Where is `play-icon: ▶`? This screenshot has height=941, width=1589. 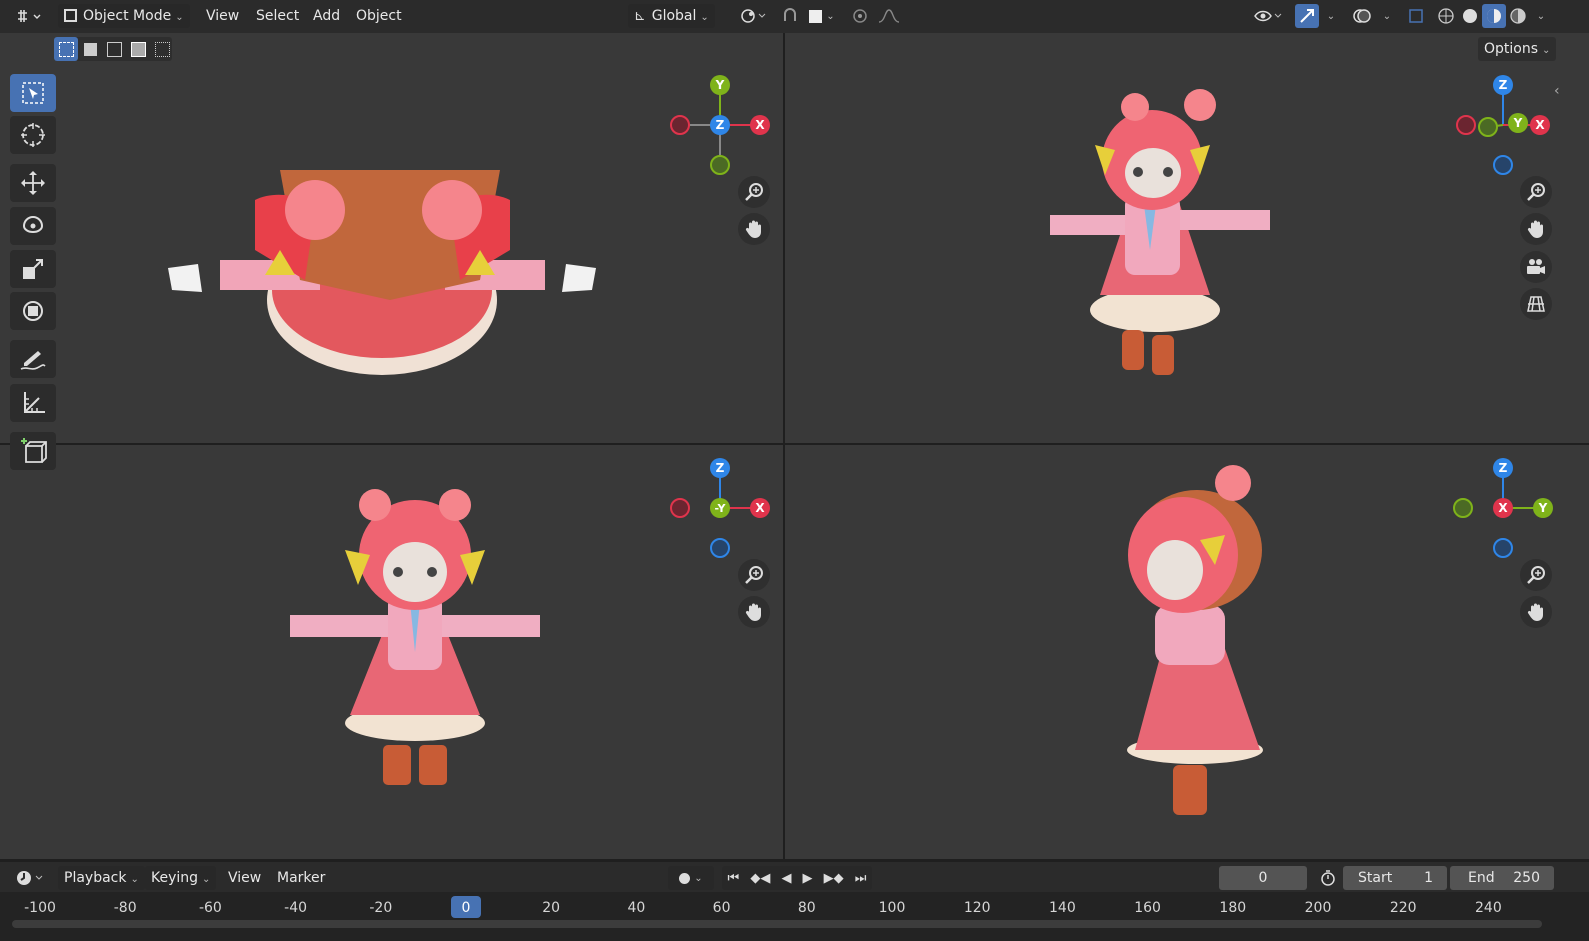 play-icon: ▶ is located at coordinates (808, 878).